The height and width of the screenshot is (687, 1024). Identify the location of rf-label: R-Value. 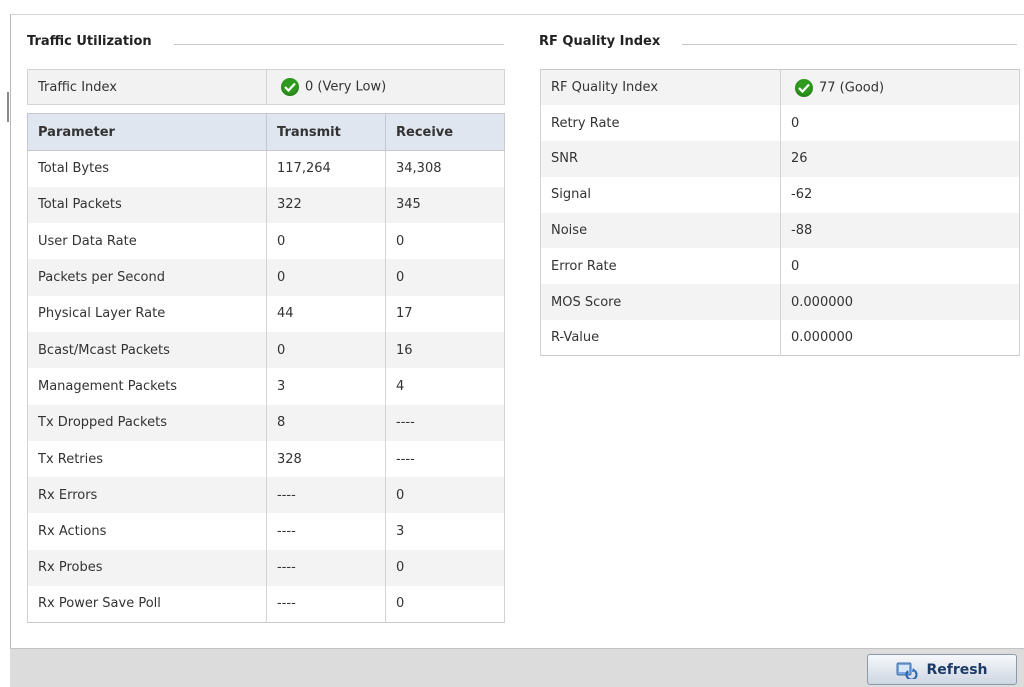
(660, 338).